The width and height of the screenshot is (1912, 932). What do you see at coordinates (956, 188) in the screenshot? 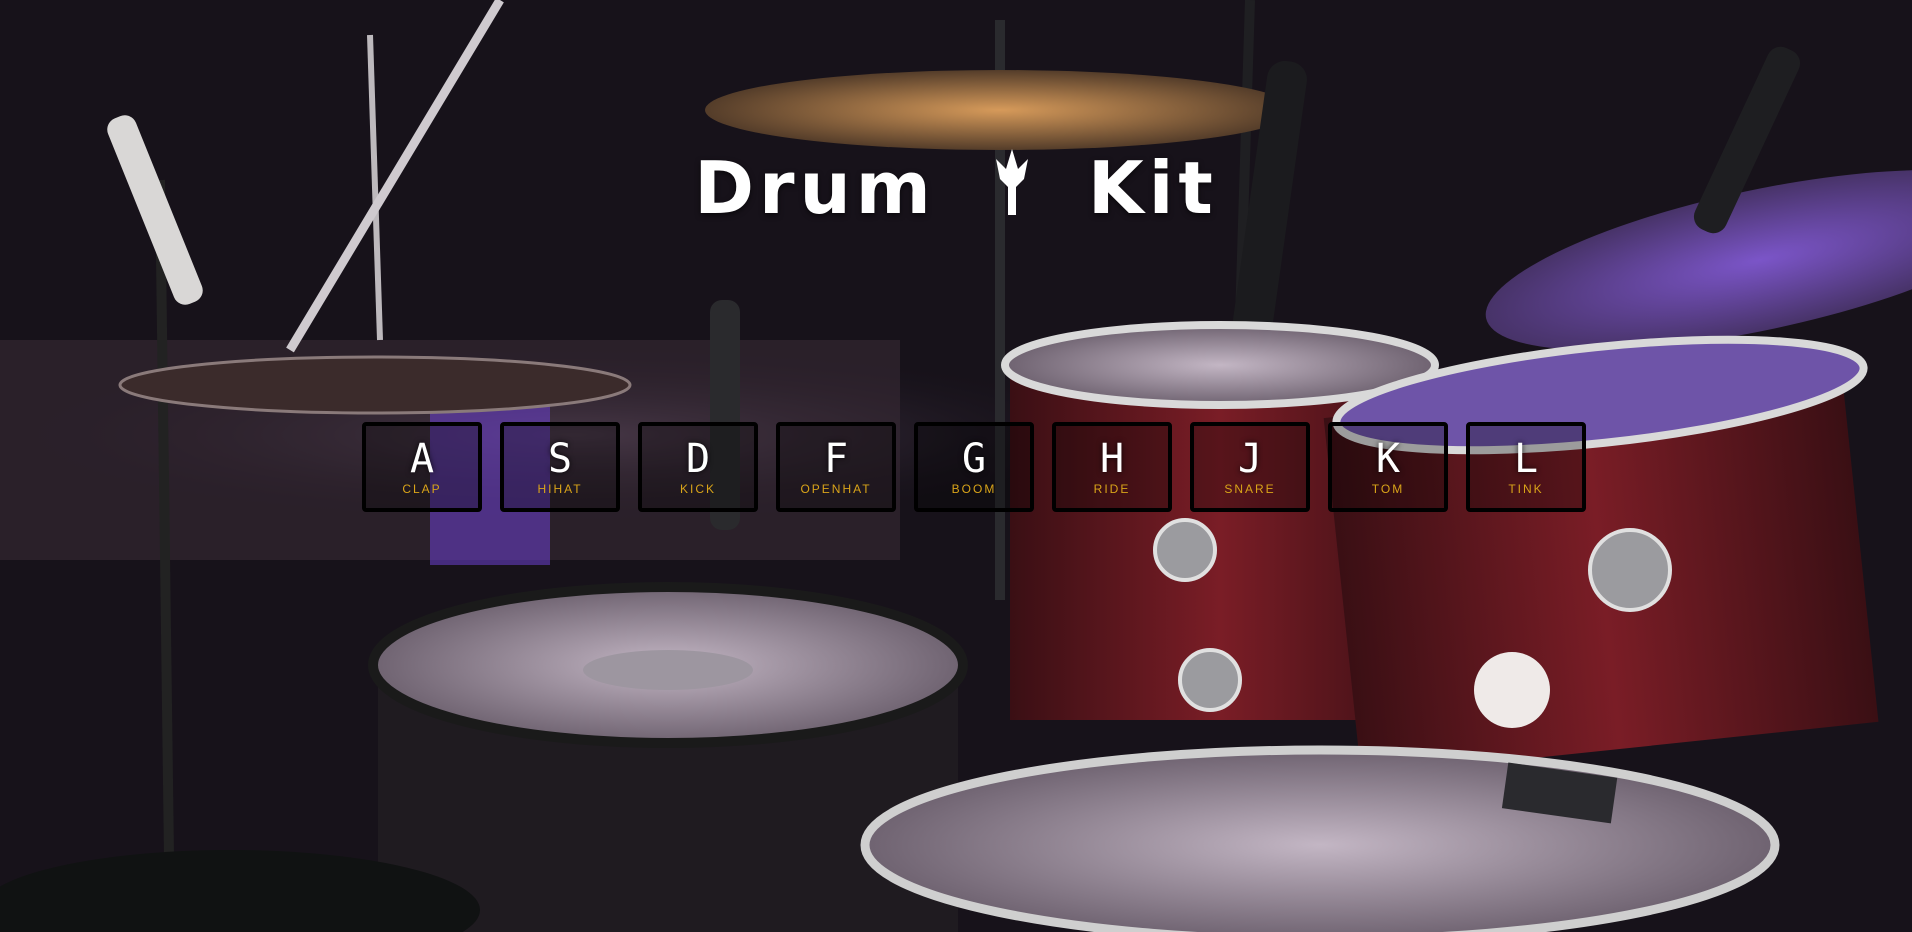
I see `page-title: Drum Kit` at bounding box center [956, 188].